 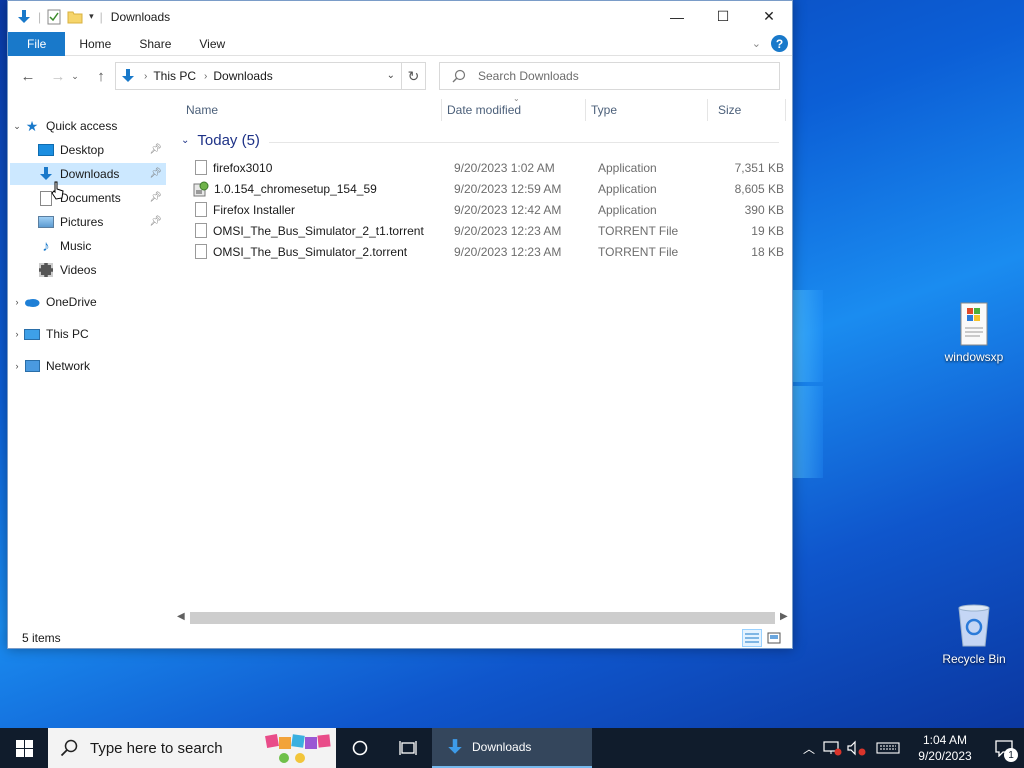 I want to click on taskbar-search-input: Type here to search, so click(x=156, y=748).